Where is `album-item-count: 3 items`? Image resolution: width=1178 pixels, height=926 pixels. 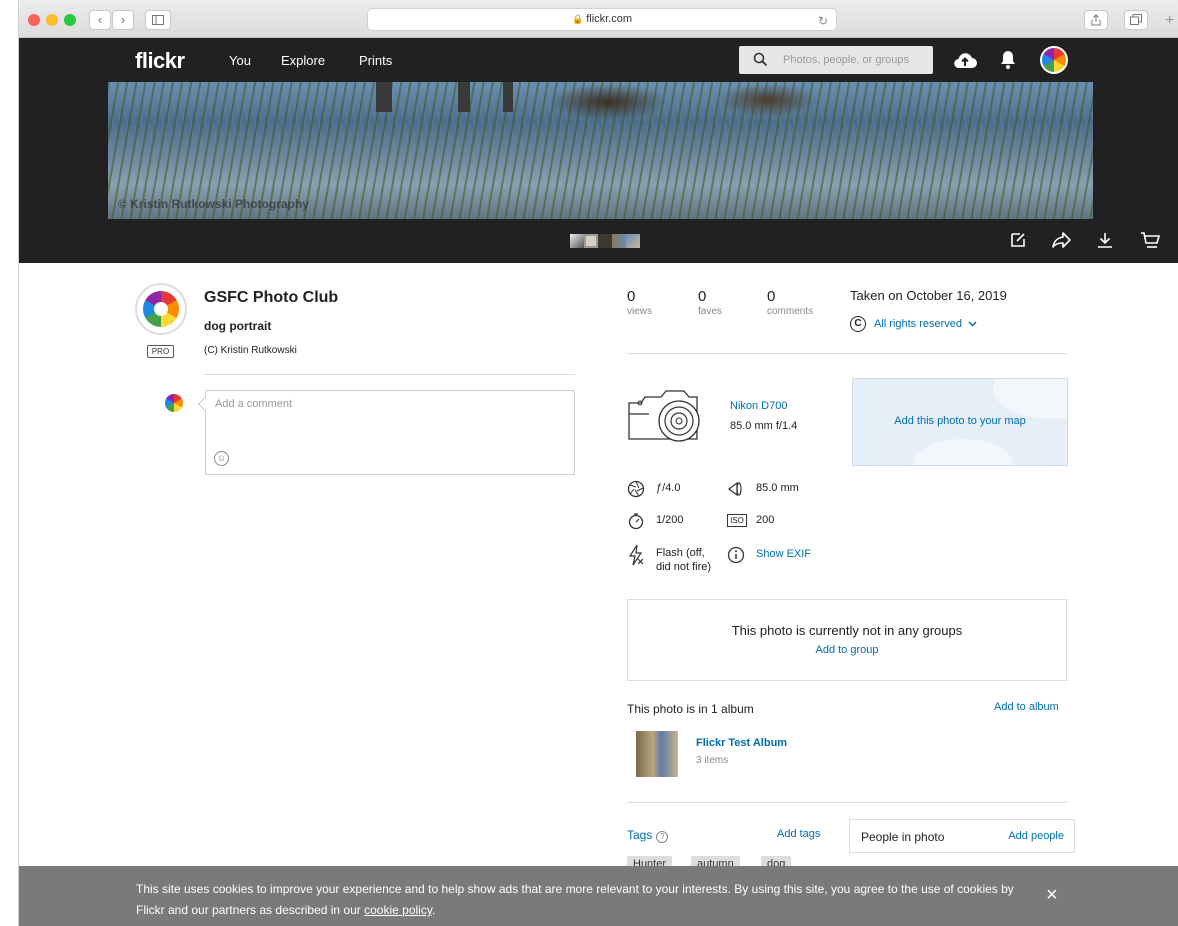 album-item-count: 3 items is located at coordinates (712, 760).